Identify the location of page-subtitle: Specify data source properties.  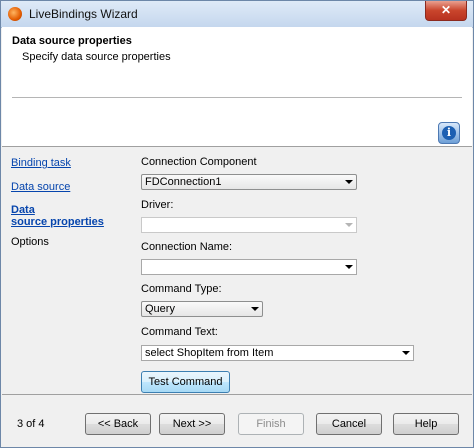
(96, 57).